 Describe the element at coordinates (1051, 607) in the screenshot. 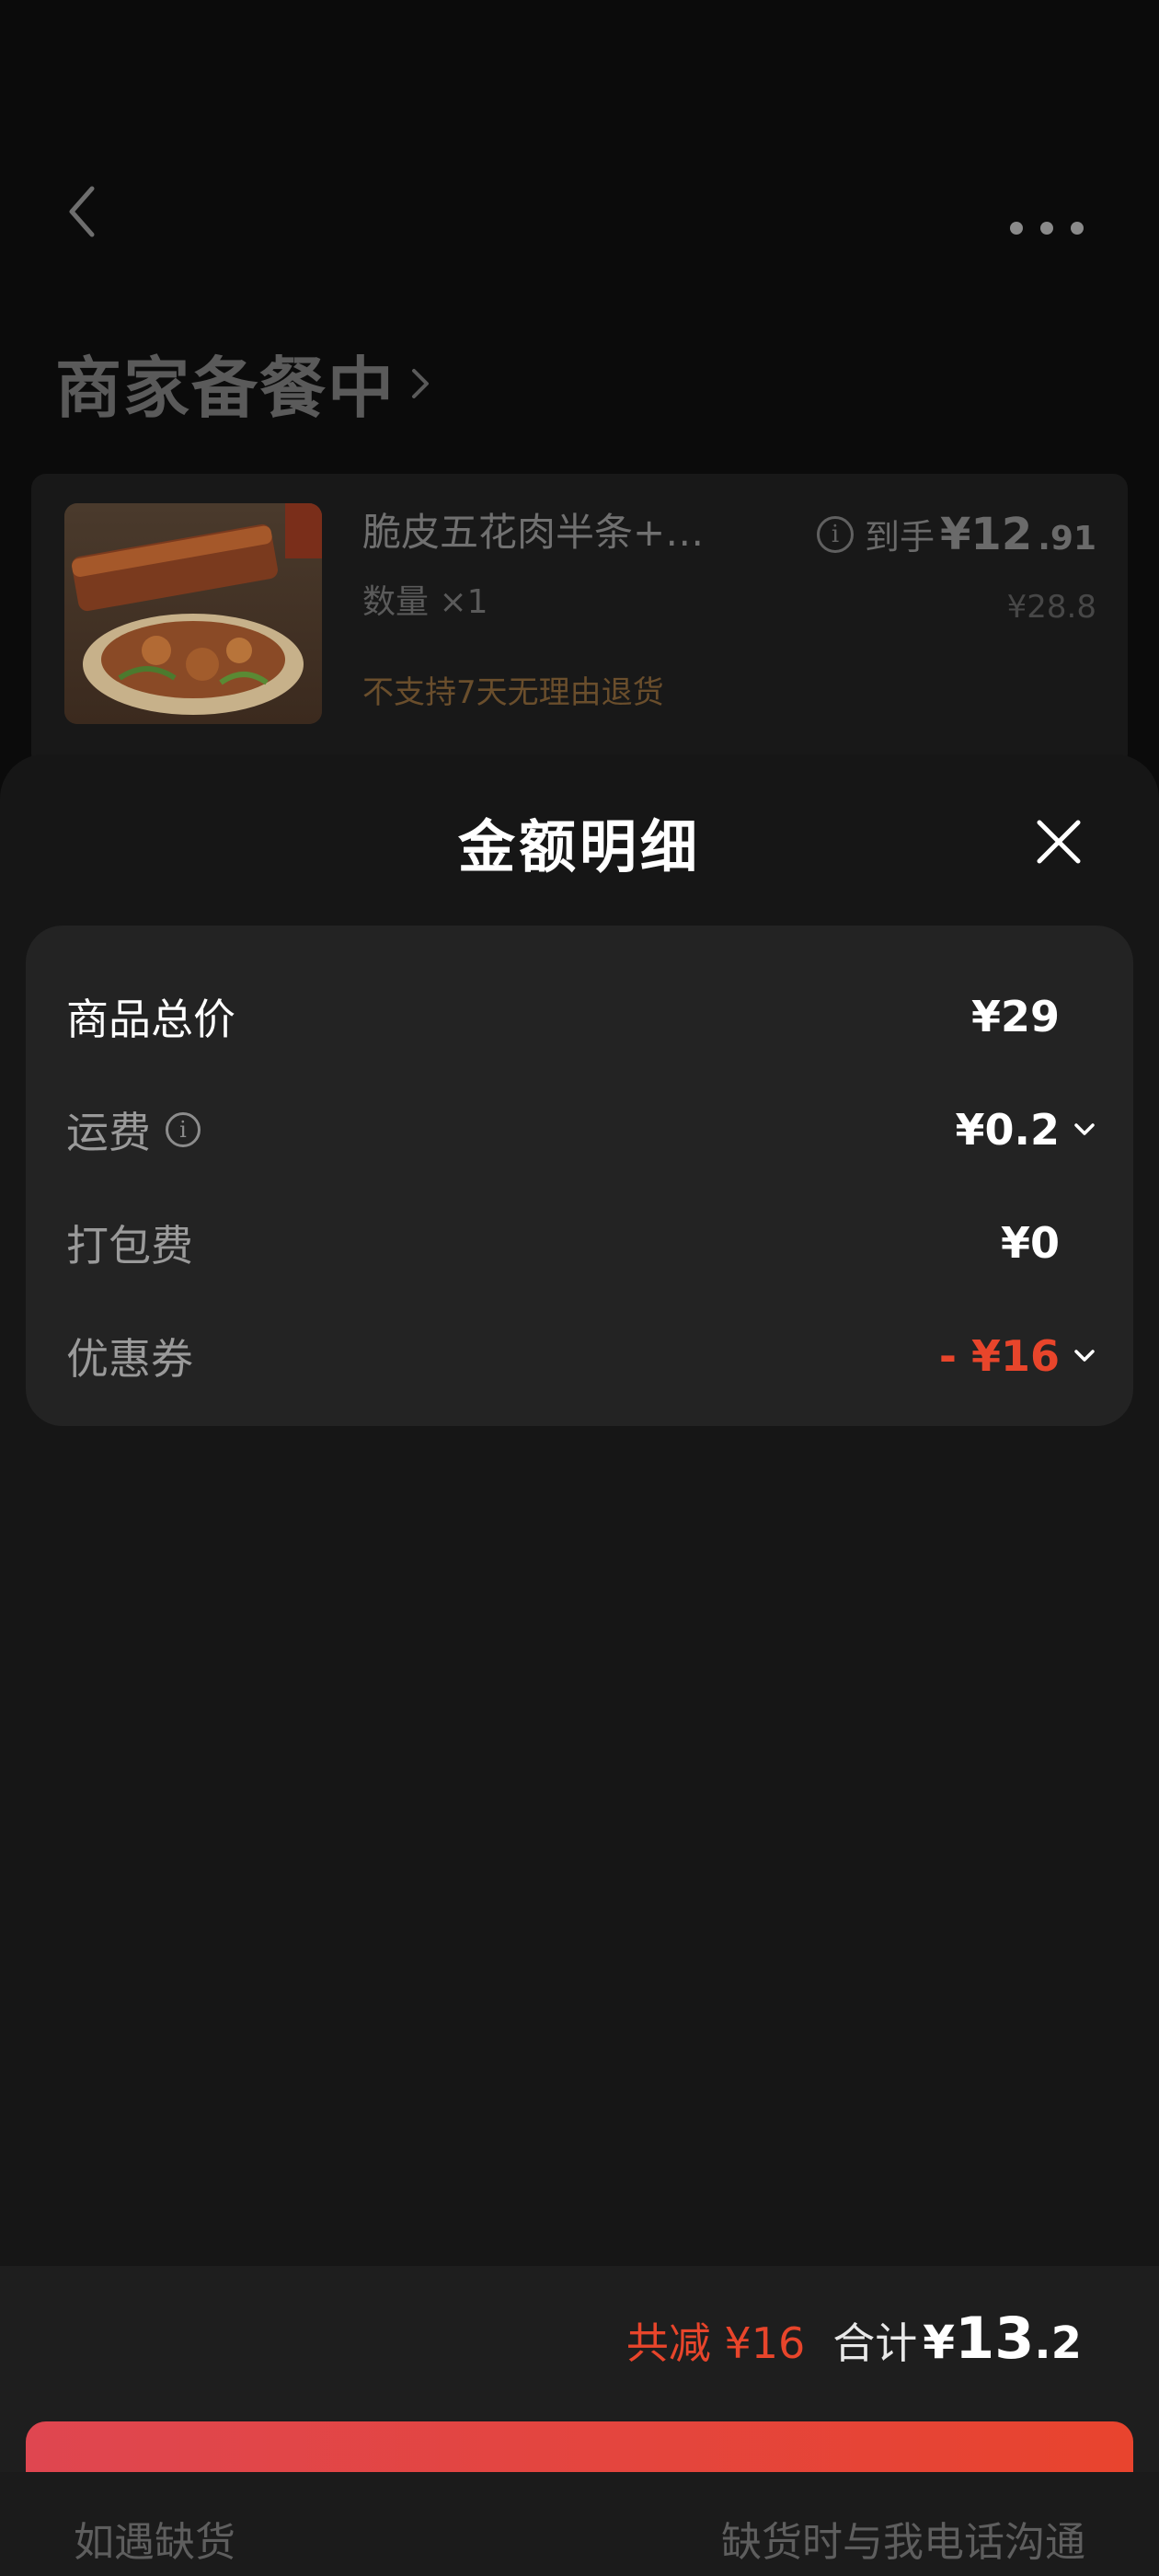

I see `original-price: ¥28.8` at that location.